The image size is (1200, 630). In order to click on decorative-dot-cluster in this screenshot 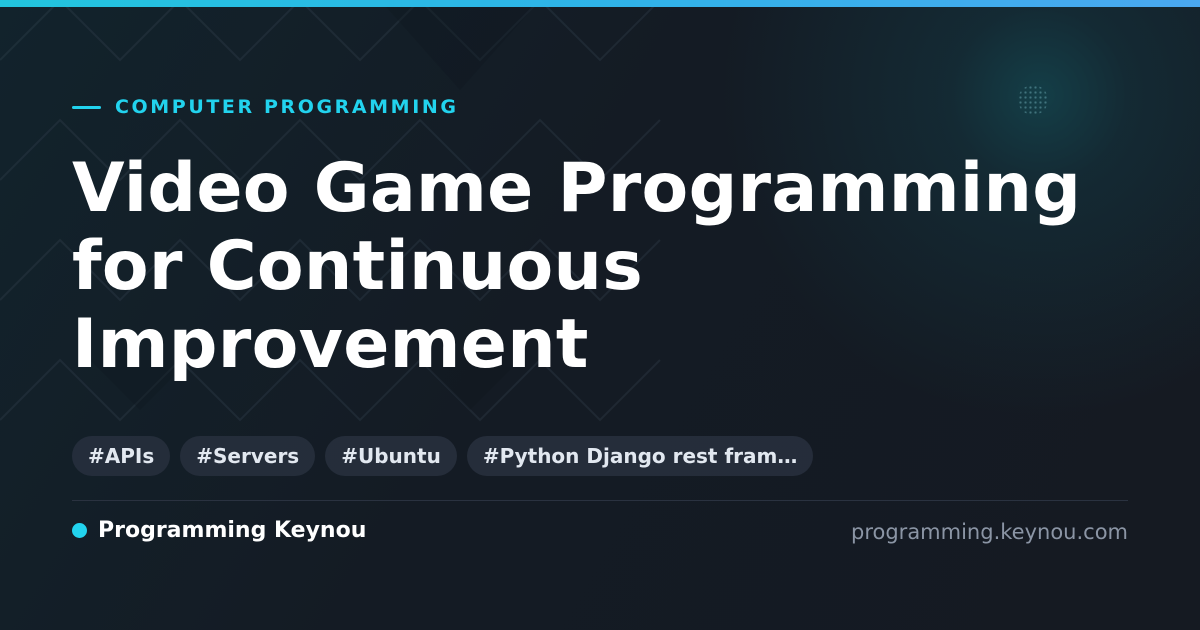, I will do `click(1033, 100)`.